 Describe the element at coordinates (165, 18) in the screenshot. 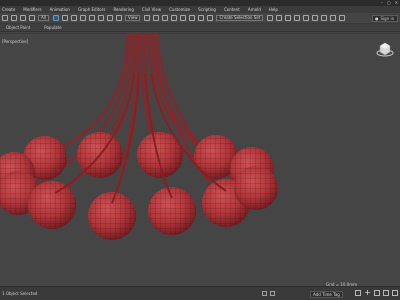

I see `keyboard-shortcut-icon` at that location.